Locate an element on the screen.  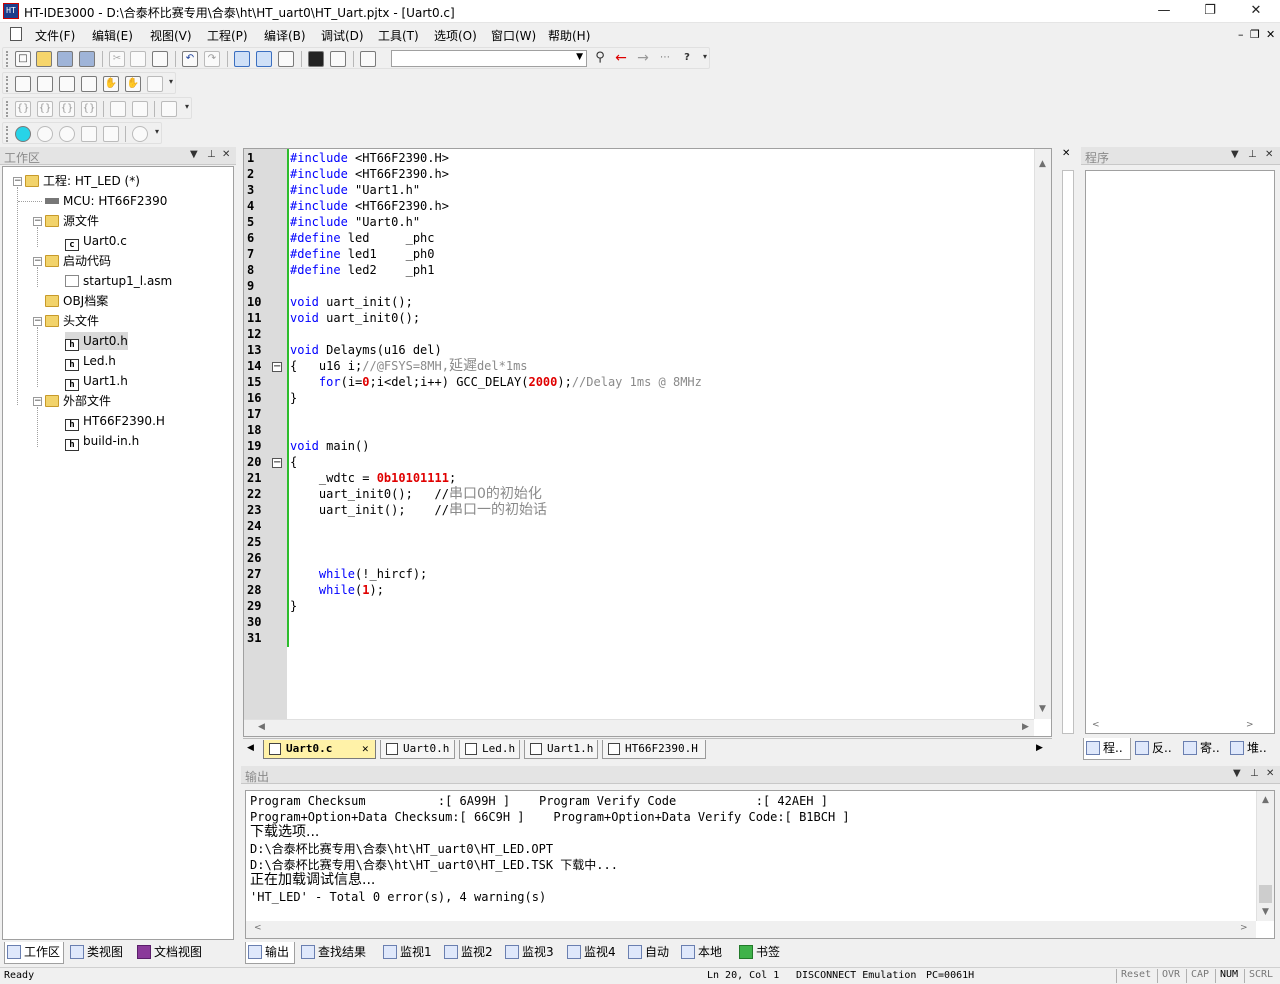
power-on-reset-icon is located at coordinates (111, 134).